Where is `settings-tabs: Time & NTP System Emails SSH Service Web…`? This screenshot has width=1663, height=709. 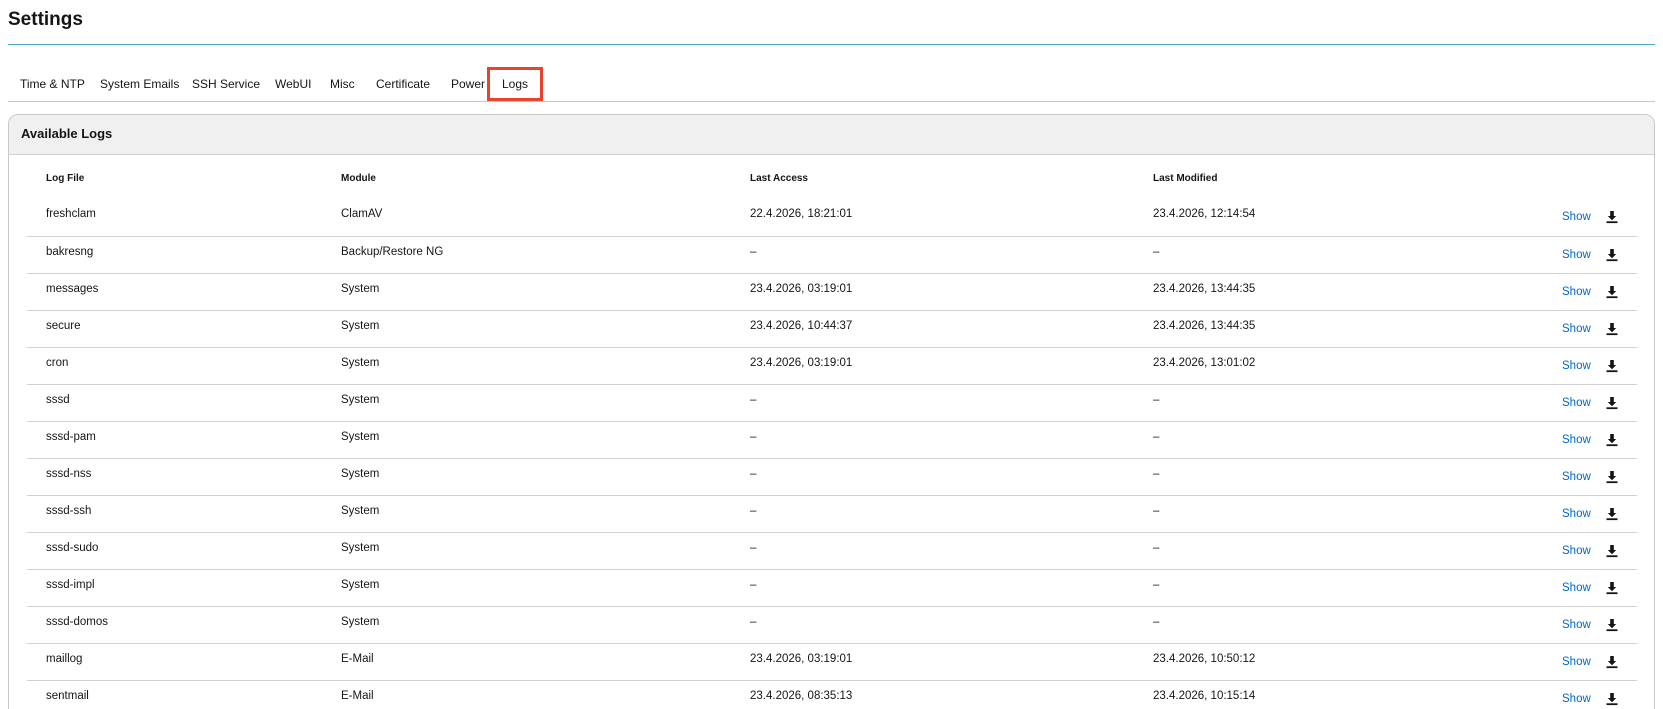 settings-tabs: Time & NTP System Emails SSH Service Web… is located at coordinates (831, 84).